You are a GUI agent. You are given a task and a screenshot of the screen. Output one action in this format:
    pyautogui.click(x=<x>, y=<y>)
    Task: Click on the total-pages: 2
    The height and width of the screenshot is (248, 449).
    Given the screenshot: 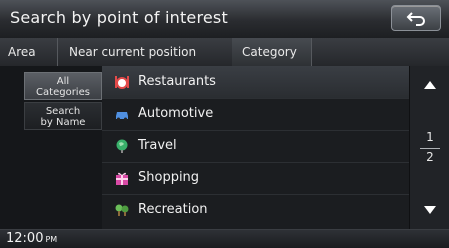 What is the action you would take?
    pyautogui.click(x=430, y=157)
    